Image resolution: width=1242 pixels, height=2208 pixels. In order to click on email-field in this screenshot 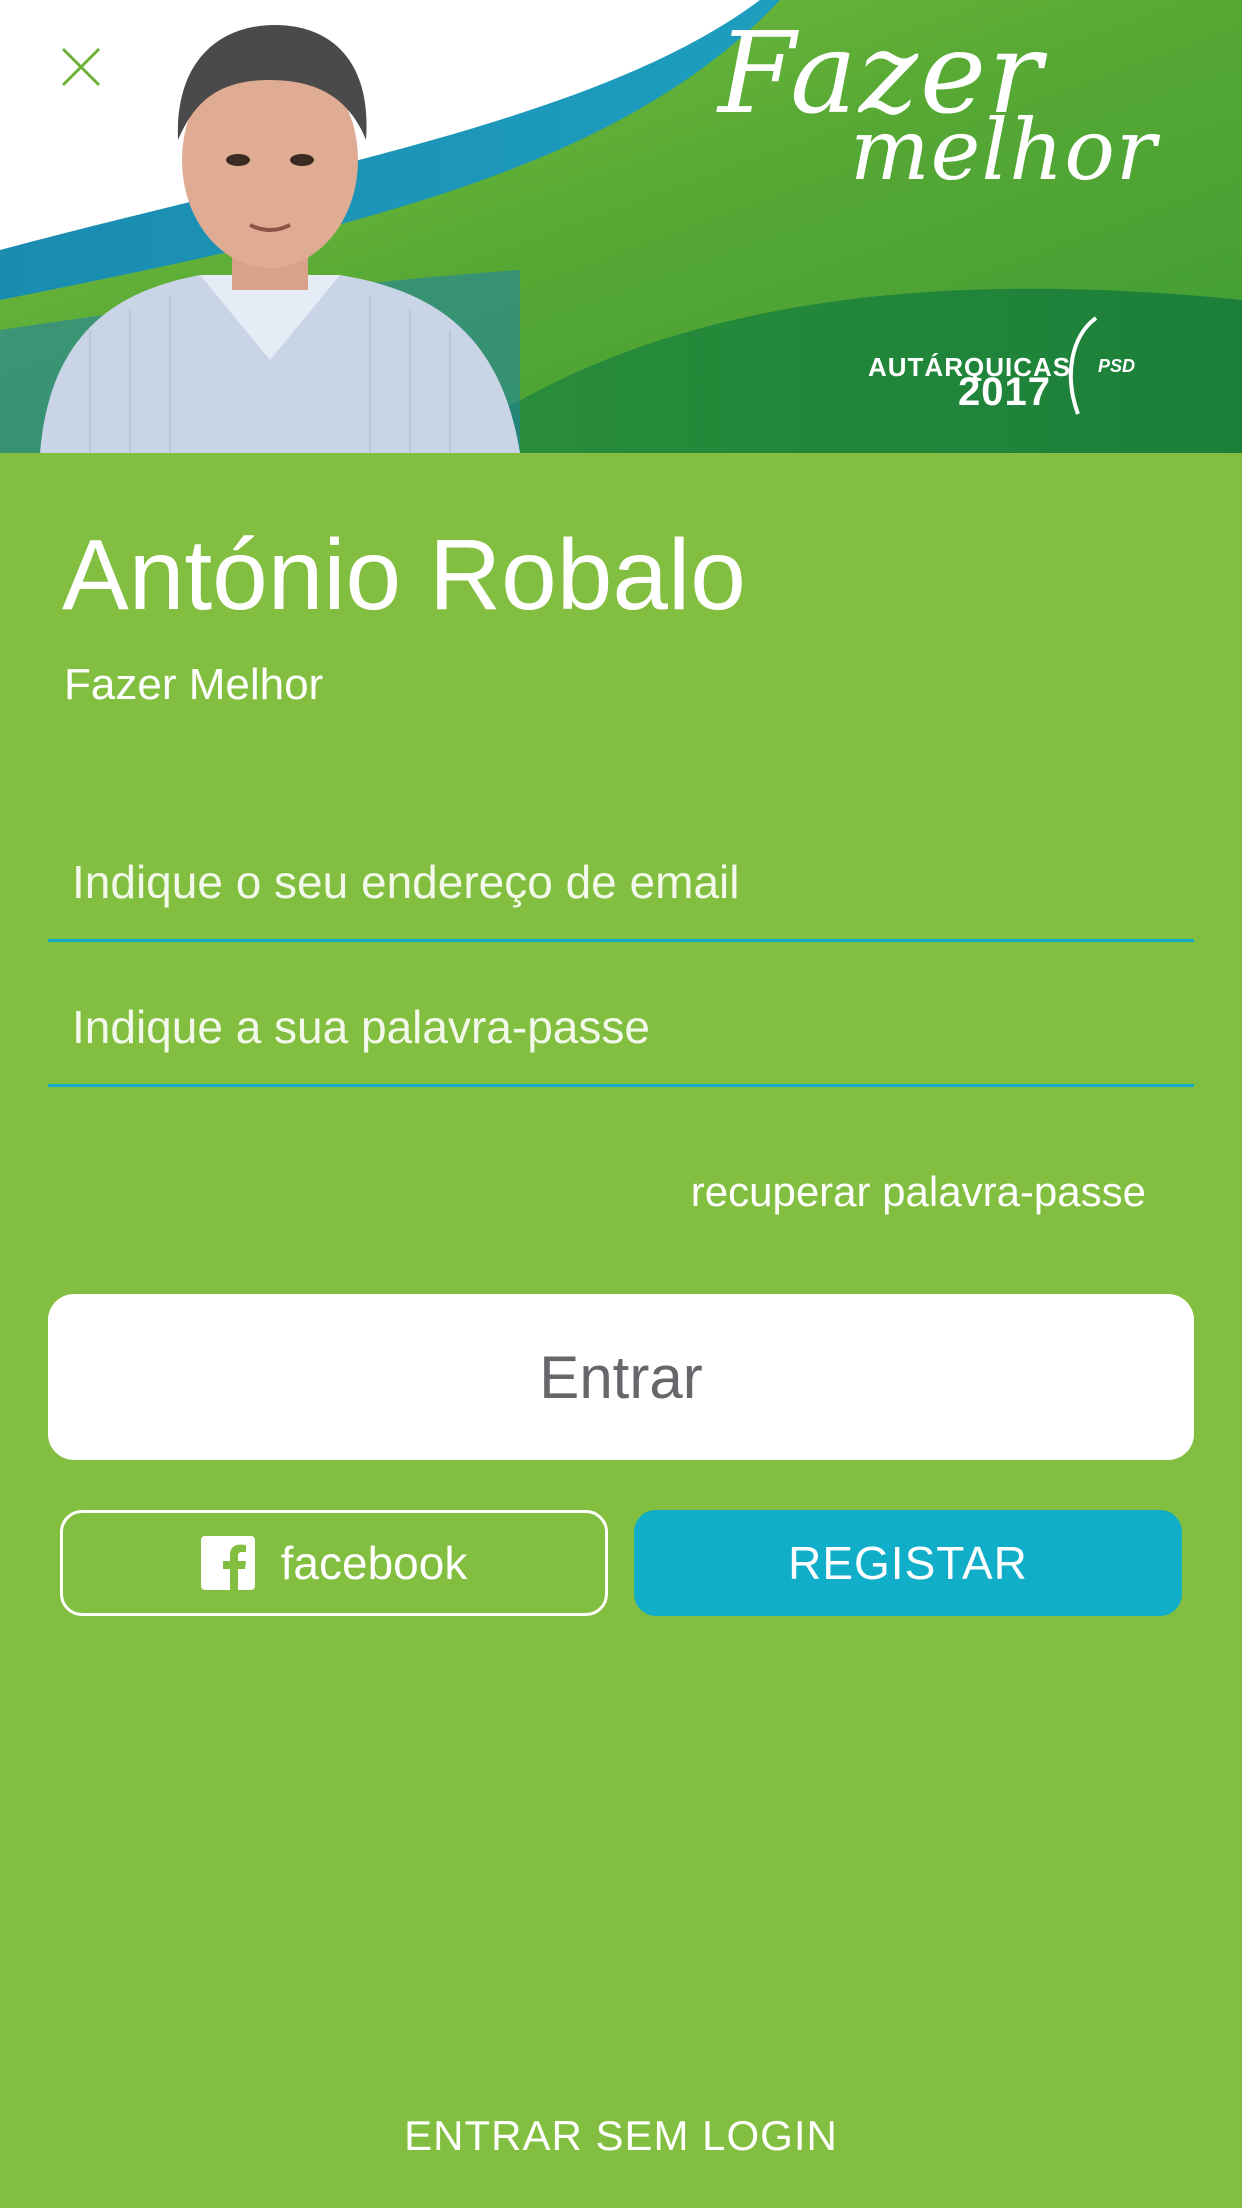, I will do `click(621, 887)`.